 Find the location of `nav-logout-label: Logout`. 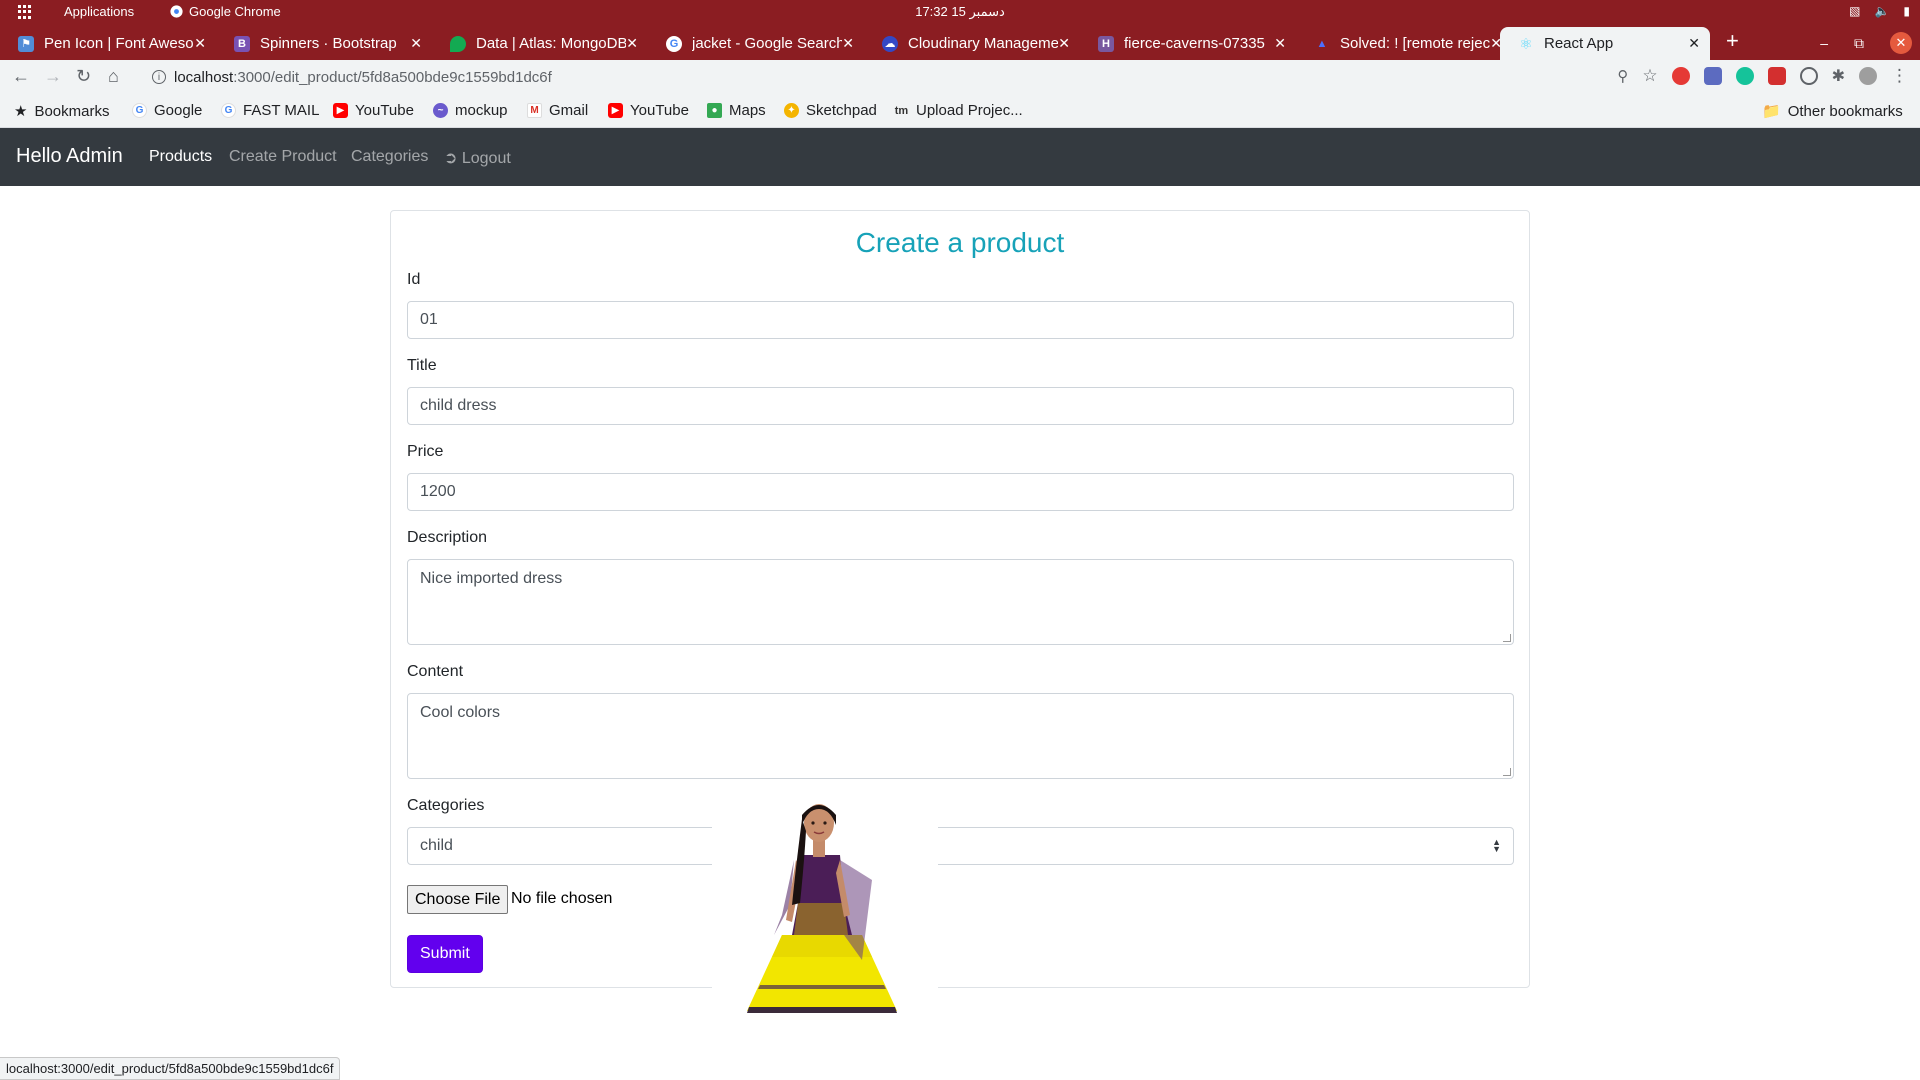

nav-logout-label: Logout is located at coordinates (486, 158).